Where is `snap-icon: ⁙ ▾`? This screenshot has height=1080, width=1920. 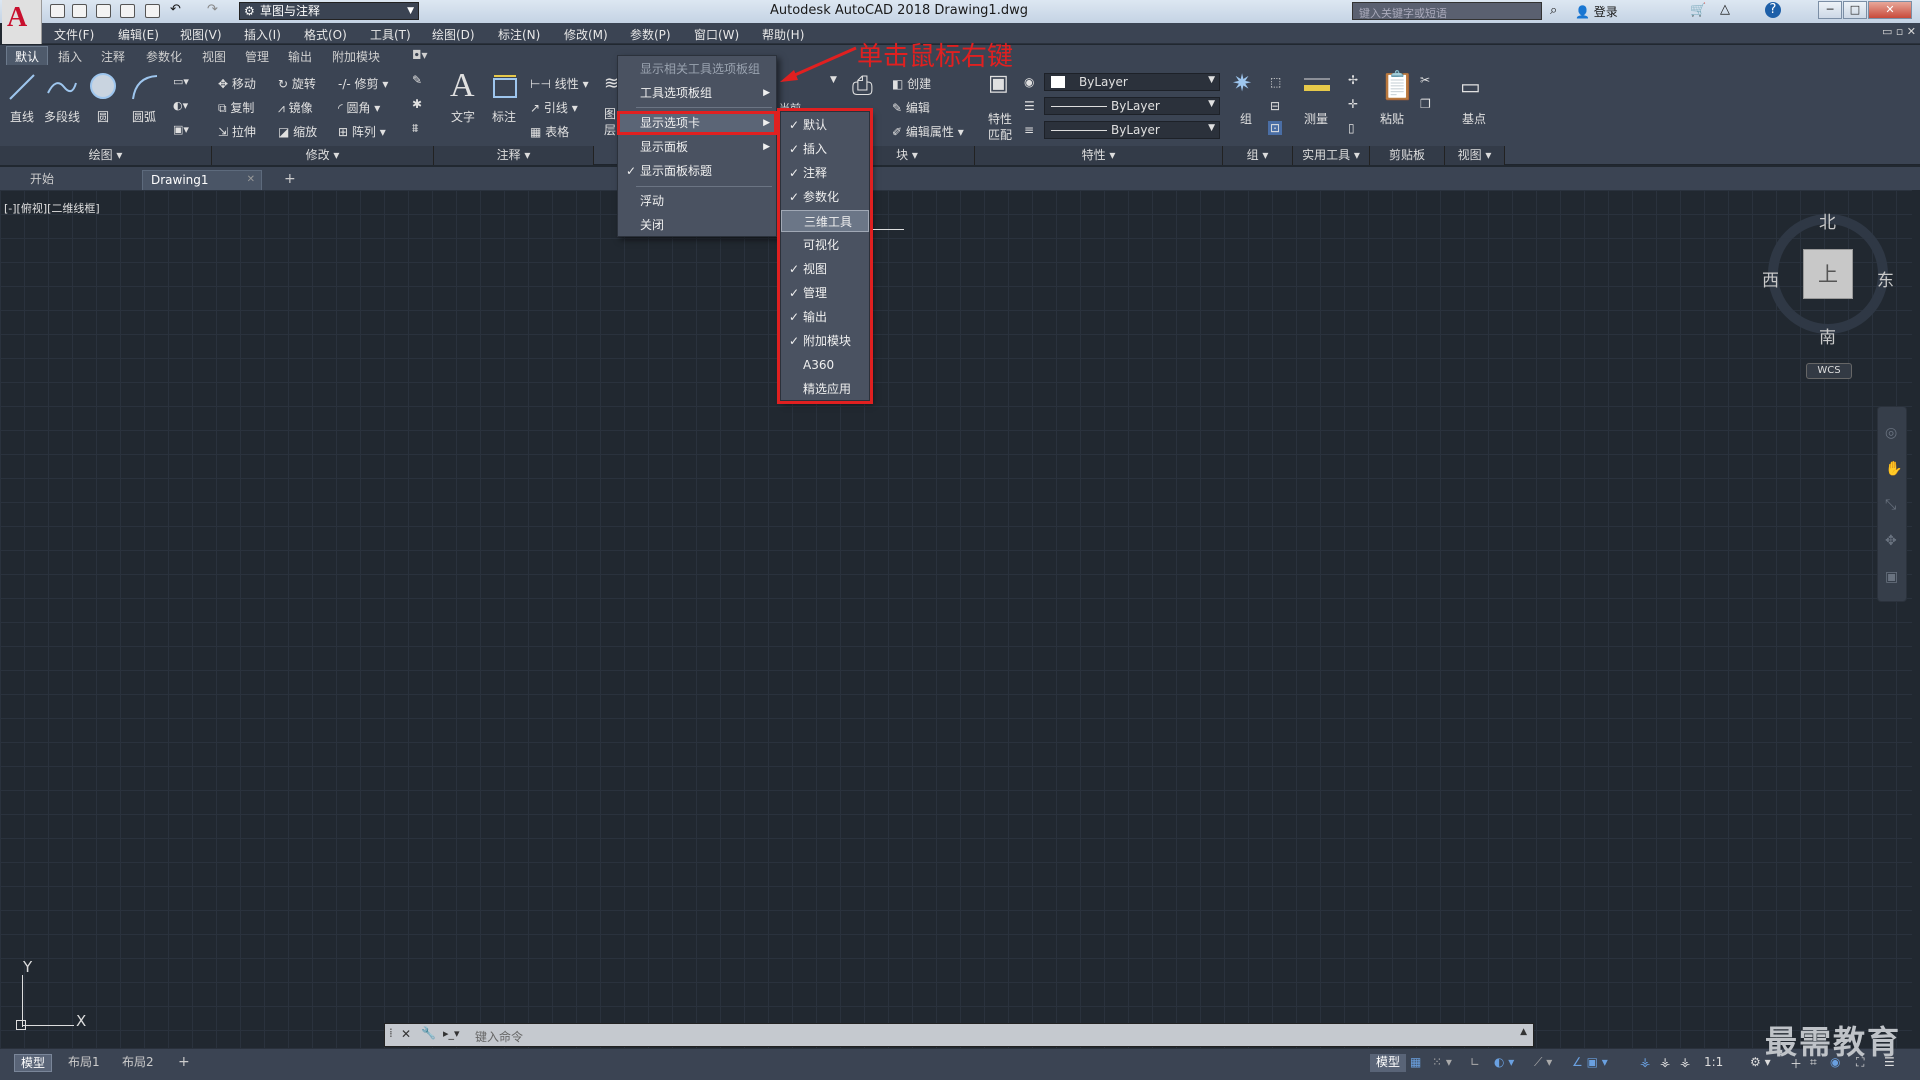 snap-icon: ⁙ ▾ is located at coordinates (1442, 1062).